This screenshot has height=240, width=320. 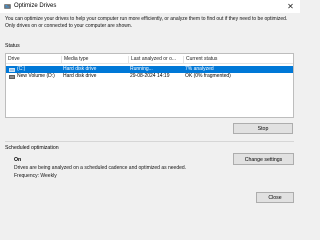 What do you see at coordinates (263, 128) in the screenshot?
I see `stop-button: Stop` at bounding box center [263, 128].